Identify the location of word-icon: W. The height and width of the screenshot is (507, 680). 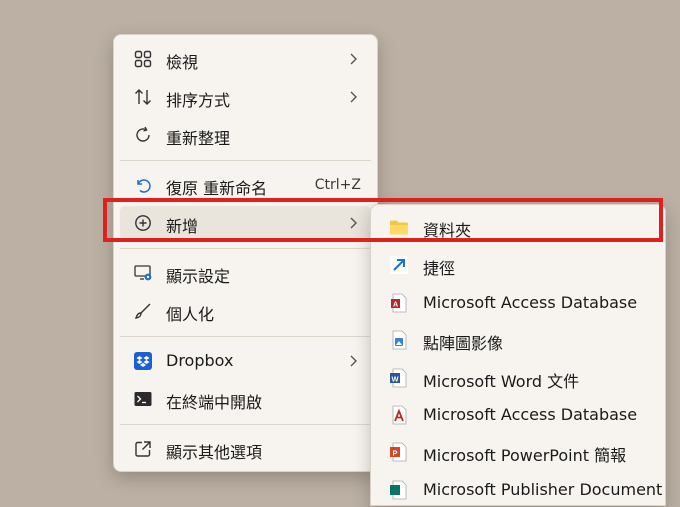
(399, 378).